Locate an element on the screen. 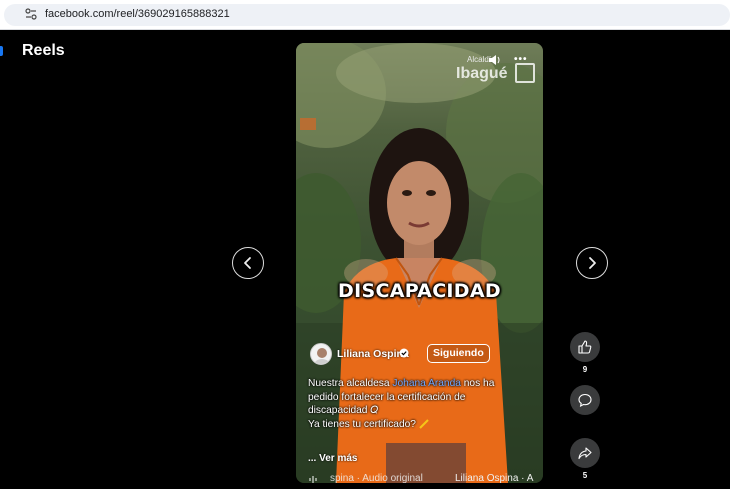  caption-text-1: Nuestra alcaldesa is located at coordinates (350, 383).